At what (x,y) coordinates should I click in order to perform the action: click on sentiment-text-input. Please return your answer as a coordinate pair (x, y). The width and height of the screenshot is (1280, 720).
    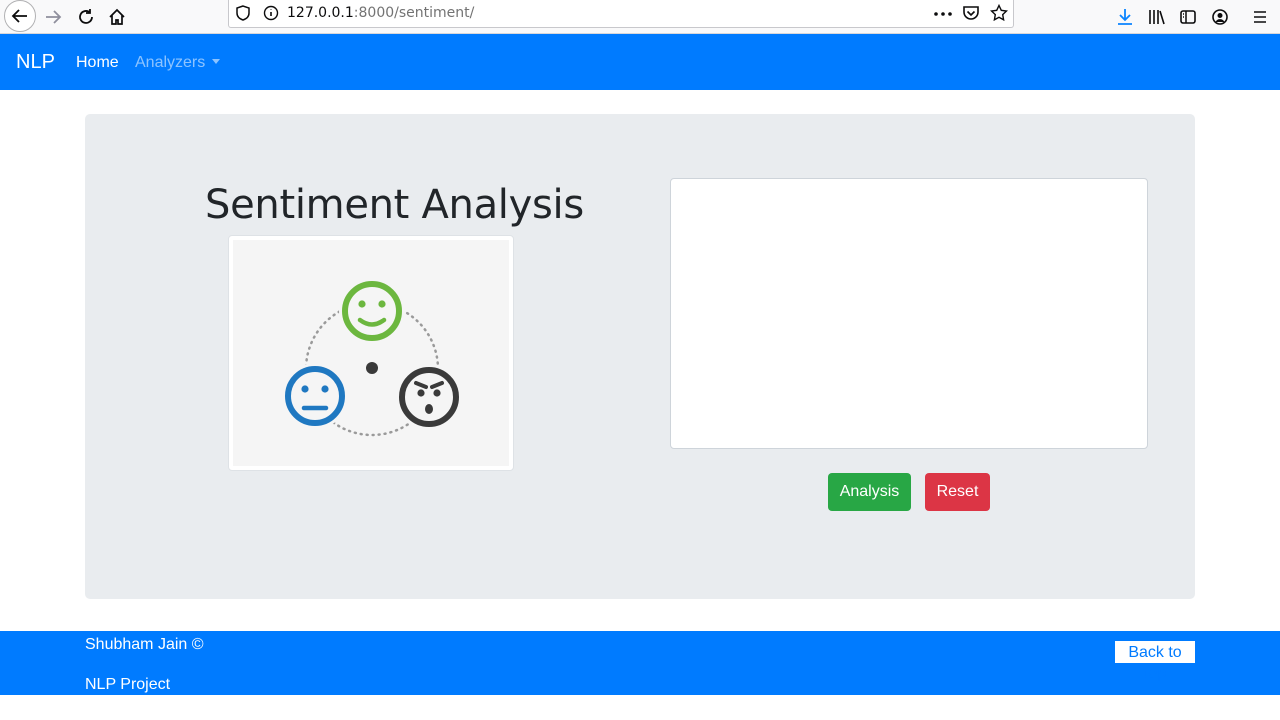
    Looking at the image, I should click on (909, 313).